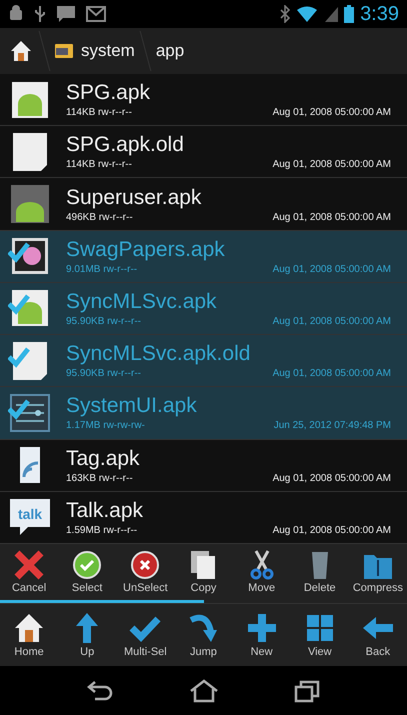 Image resolution: width=407 pixels, height=715 pixels. What do you see at coordinates (103, 458) in the screenshot?
I see `file-name: Tag.apk` at bounding box center [103, 458].